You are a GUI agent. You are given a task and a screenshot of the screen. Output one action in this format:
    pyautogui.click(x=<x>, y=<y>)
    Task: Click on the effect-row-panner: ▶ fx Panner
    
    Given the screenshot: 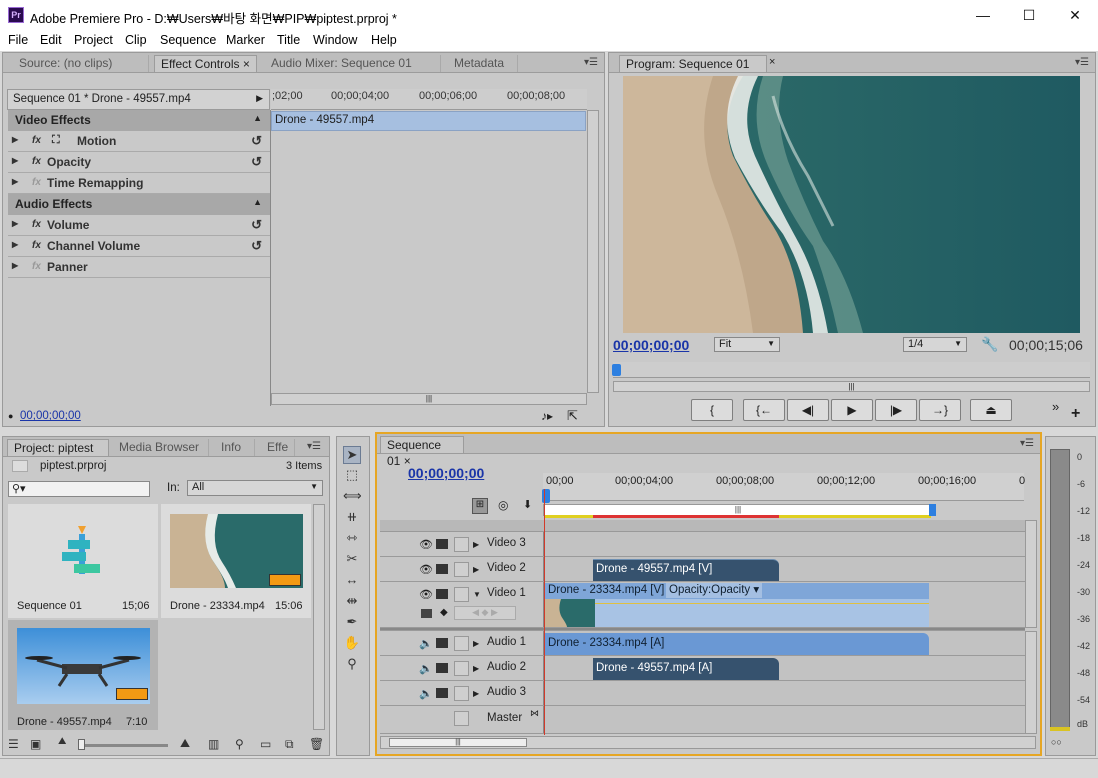 What is the action you would take?
    pyautogui.click(x=139, y=267)
    